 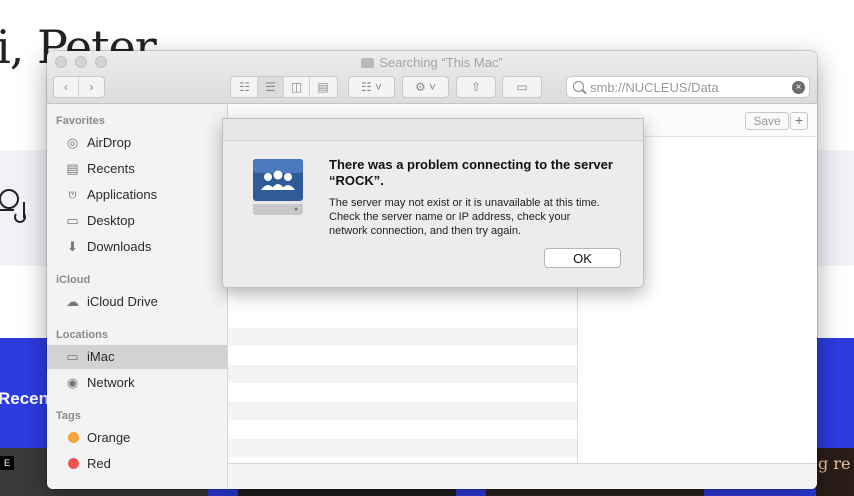 I want to click on search-input: smb://NUCLEUS/Data, so click(x=654, y=87).